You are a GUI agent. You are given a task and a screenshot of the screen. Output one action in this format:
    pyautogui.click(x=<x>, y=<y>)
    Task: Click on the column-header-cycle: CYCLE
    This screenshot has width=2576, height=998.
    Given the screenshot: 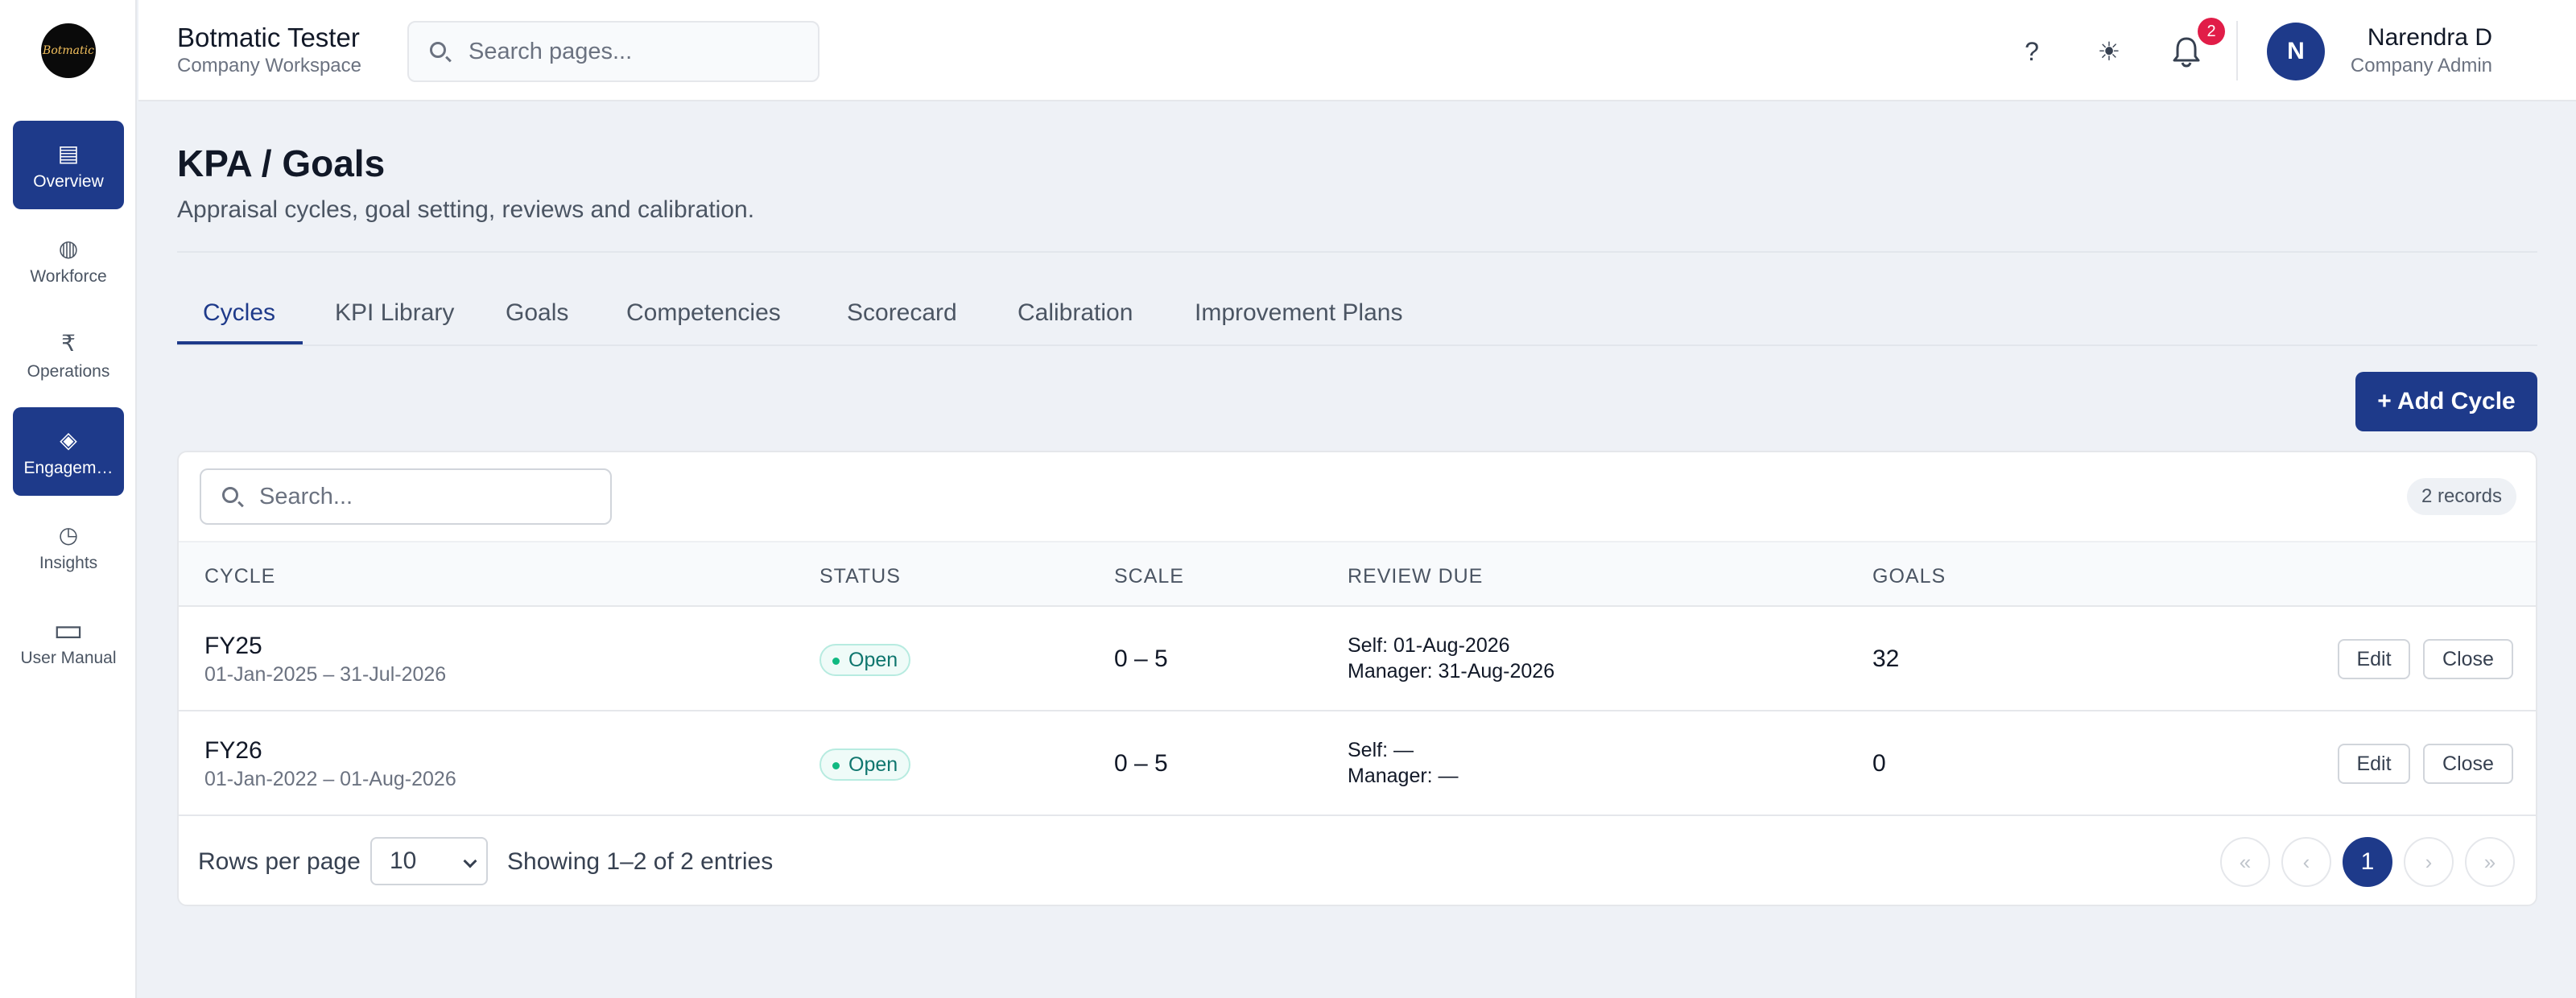 What is the action you would take?
    pyautogui.click(x=239, y=576)
    